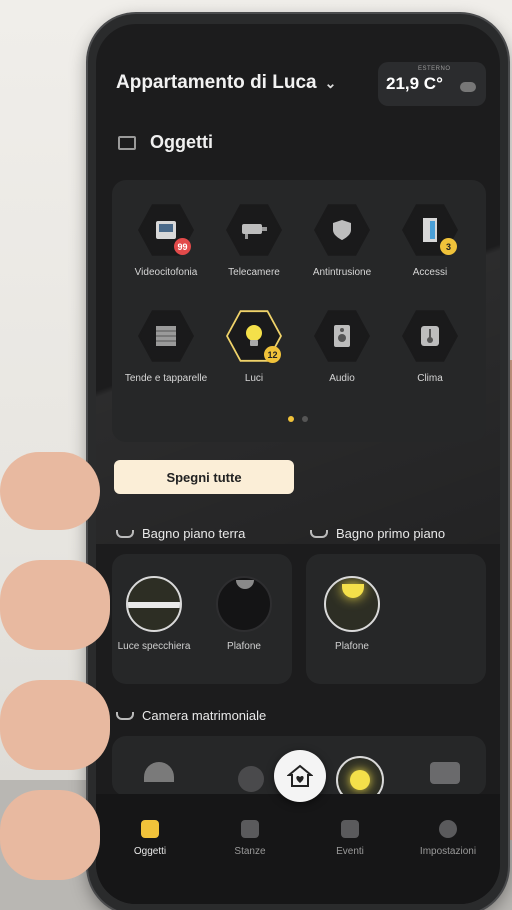 Image resolution: width=512 pixels, height=910 pixels. What do you see at coordinates (166, 240) in the screenshot?
I see `category-videocitofonia: 99 Videocitofonia` at bounding box center [166, 240].